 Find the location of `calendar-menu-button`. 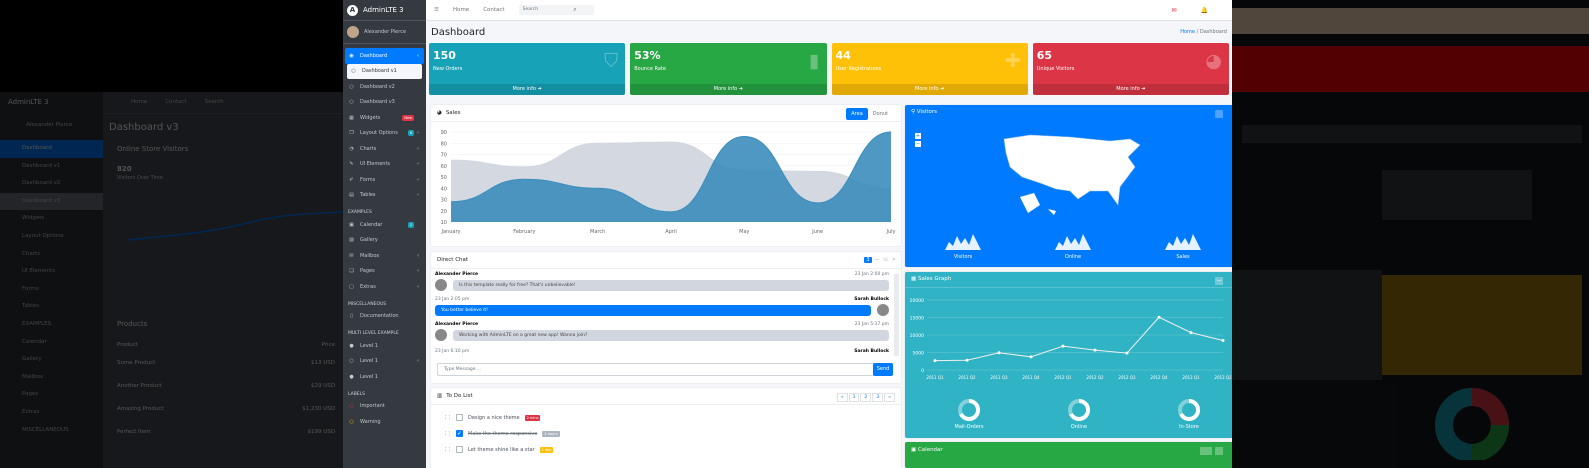

calendar-menu-button is located at coordinates (1206, 451).